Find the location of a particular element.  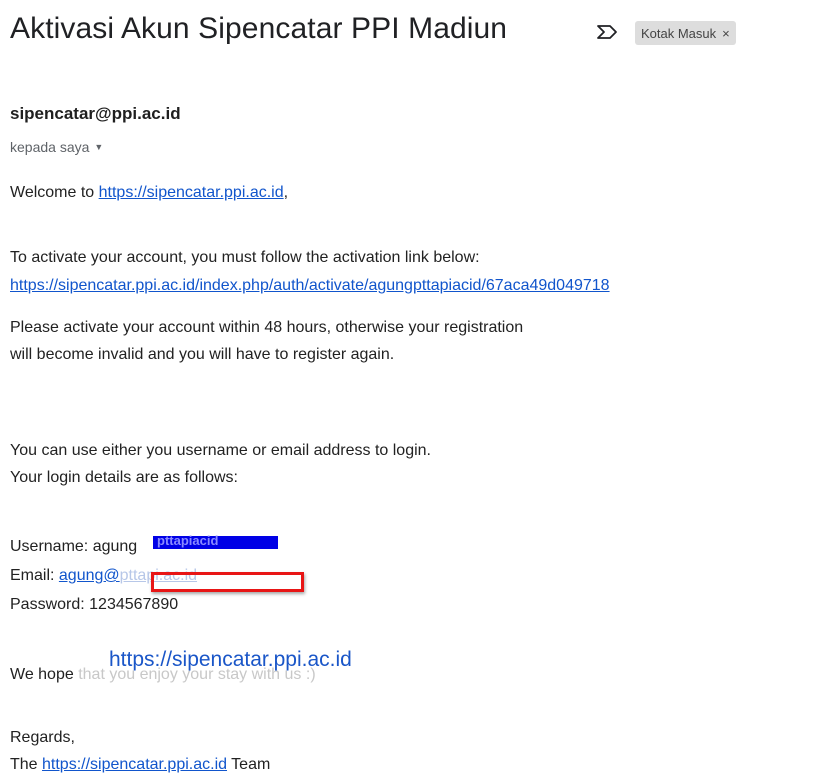

team-suffix: Team is located at coordinates (249, 764).